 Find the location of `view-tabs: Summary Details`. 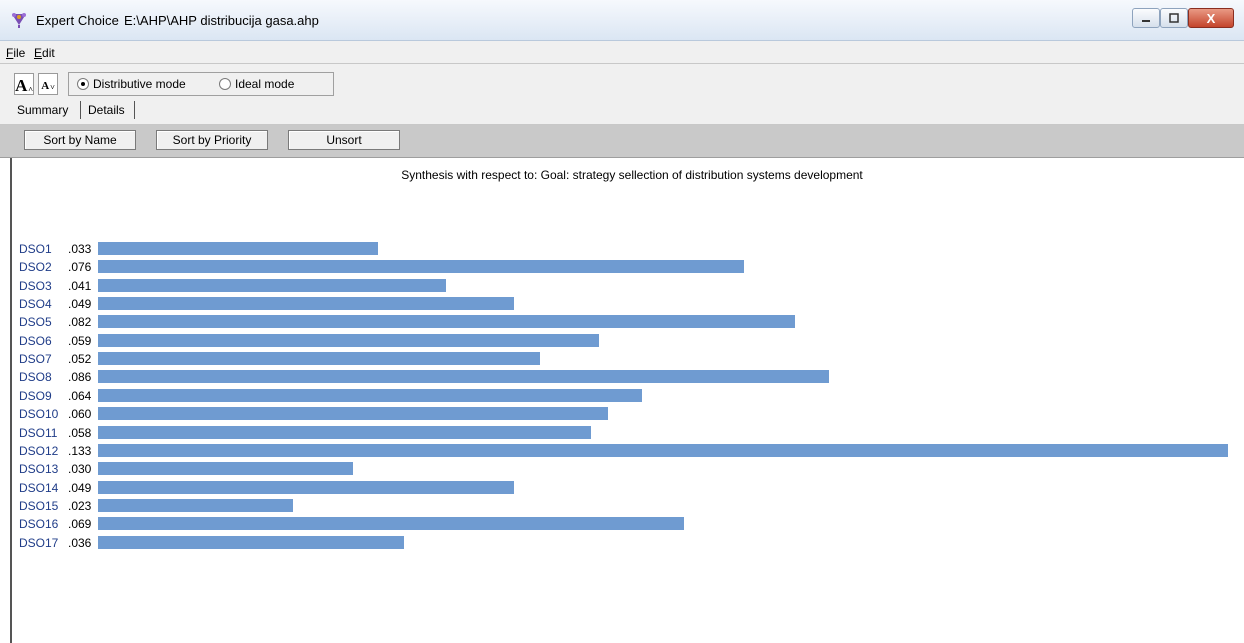

view-tabs: Summary Details is located at coordinates (622, 111).